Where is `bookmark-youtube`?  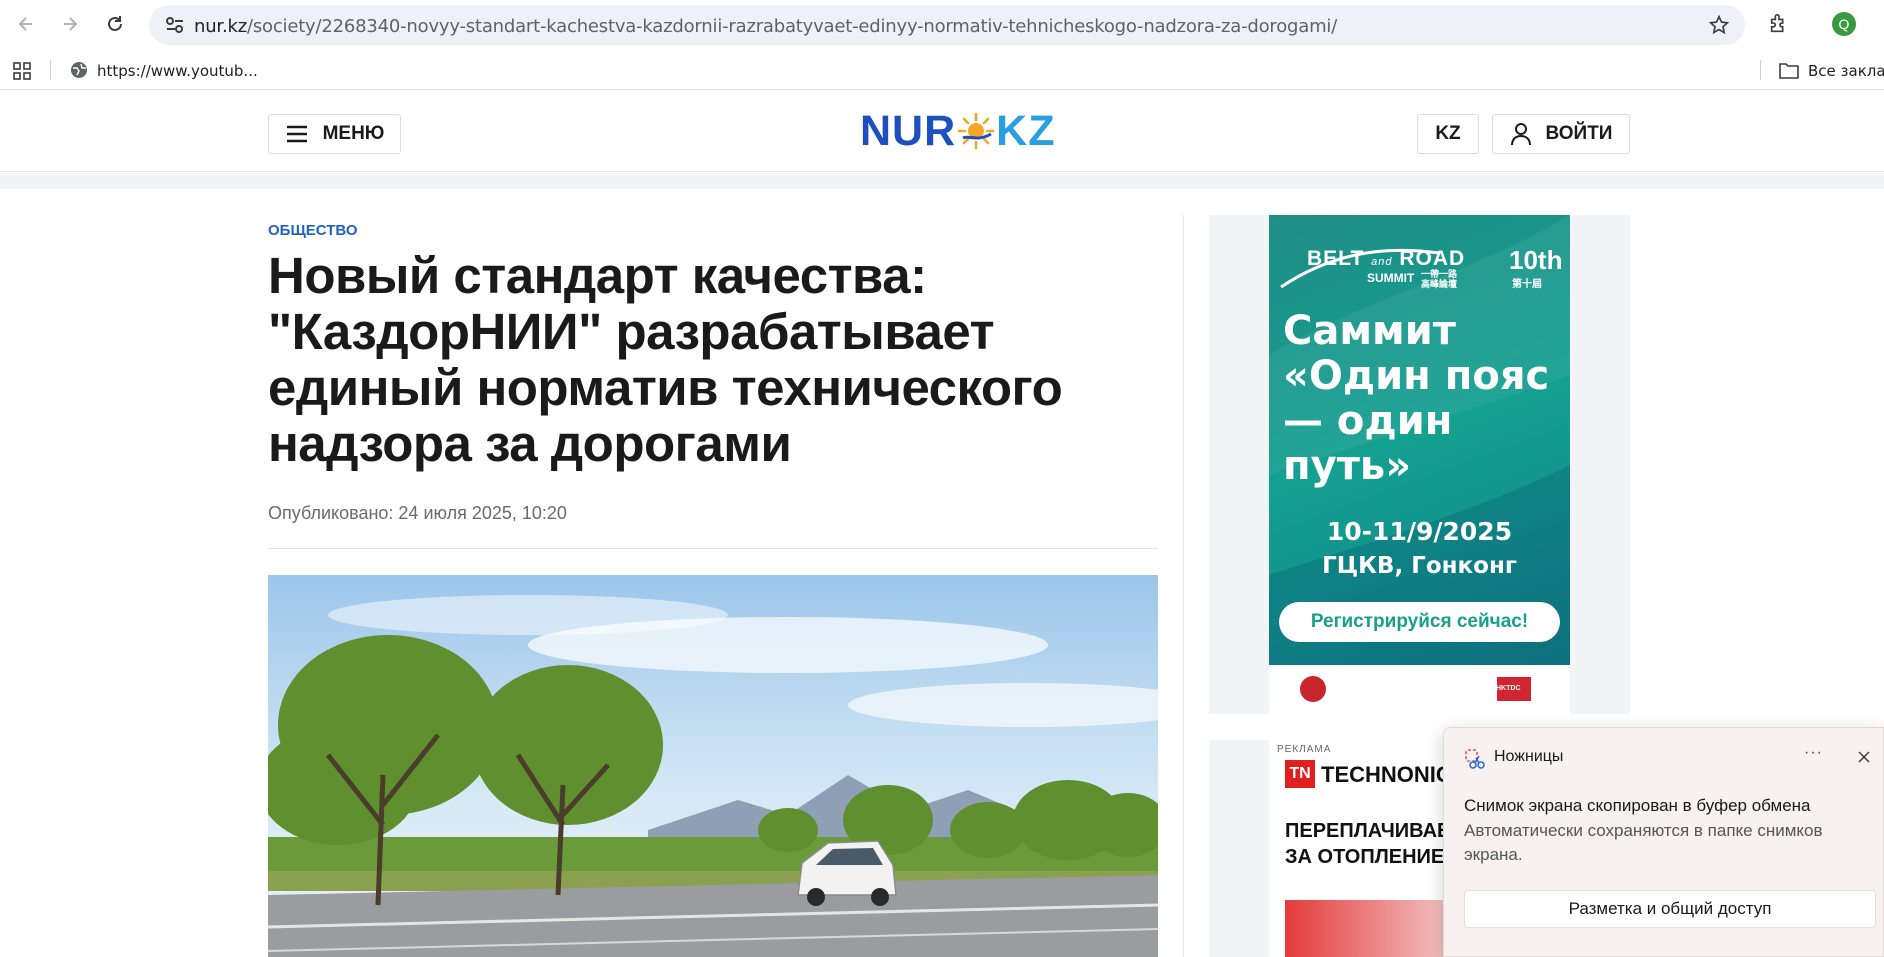 bookmark-youtube is located at coordinates (79, 70).